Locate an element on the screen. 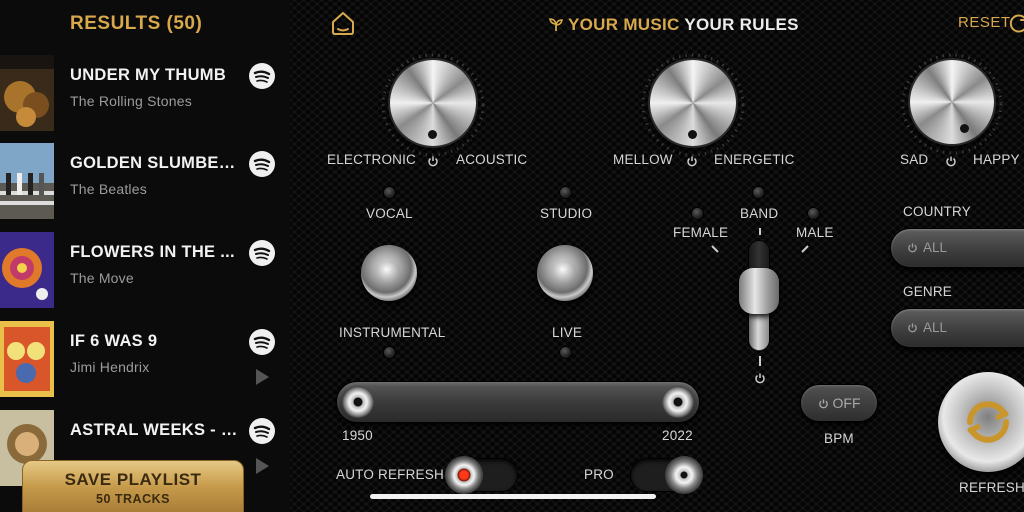 The width and height of the screenshot is (1024, 512). save-playlist-label: SAVE PLAYLIST is located at coordinates (133, 479).